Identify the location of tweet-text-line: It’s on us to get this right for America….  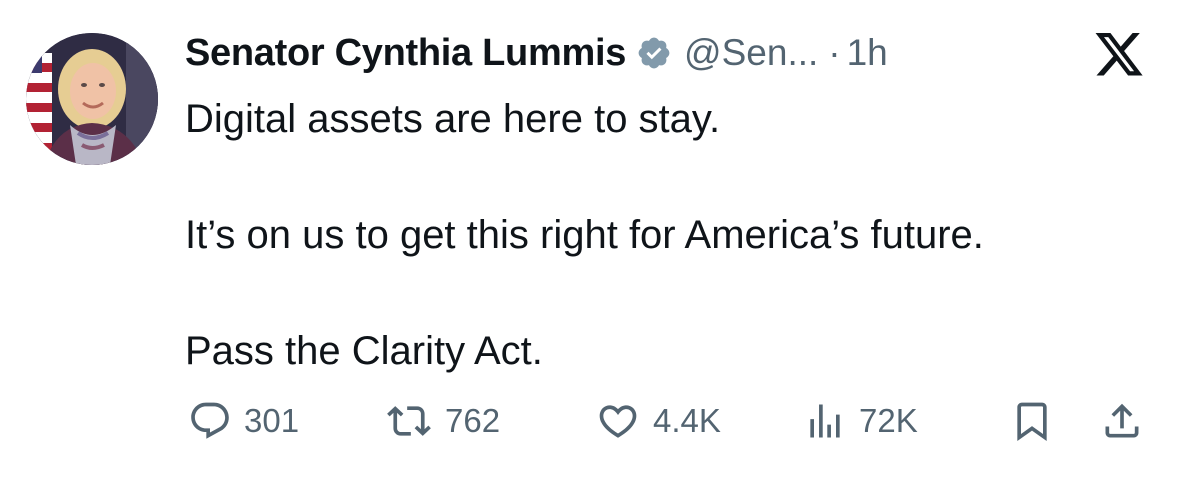
(584, 235).